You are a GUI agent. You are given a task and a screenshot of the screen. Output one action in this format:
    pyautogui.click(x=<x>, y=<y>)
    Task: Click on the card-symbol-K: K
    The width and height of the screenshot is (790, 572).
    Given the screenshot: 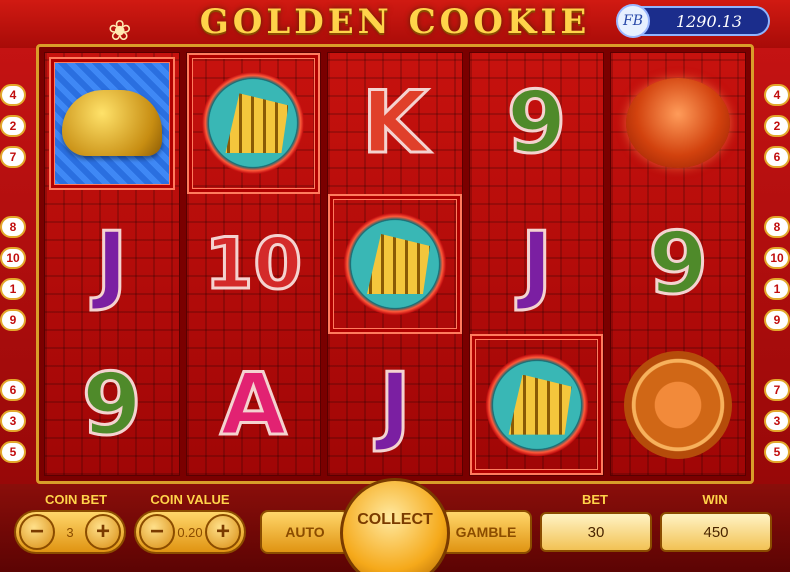 What is the action you would take?
    pyautogui.click(x=395, y=123)
    